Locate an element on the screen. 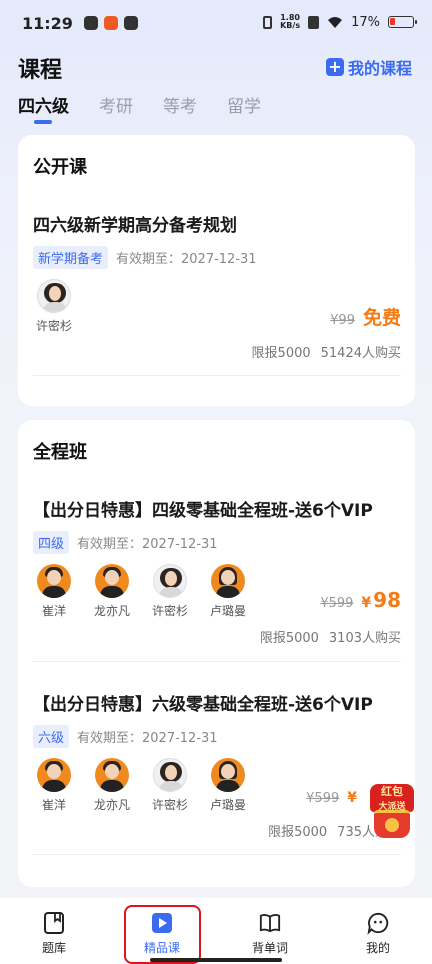 This screenshot has width=432, height=964. book-icon is located at coordinates (54, 922).